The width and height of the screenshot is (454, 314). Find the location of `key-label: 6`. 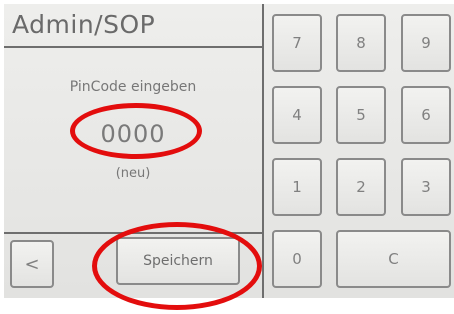

key-label: 6 is located at coordinates (426, 115).